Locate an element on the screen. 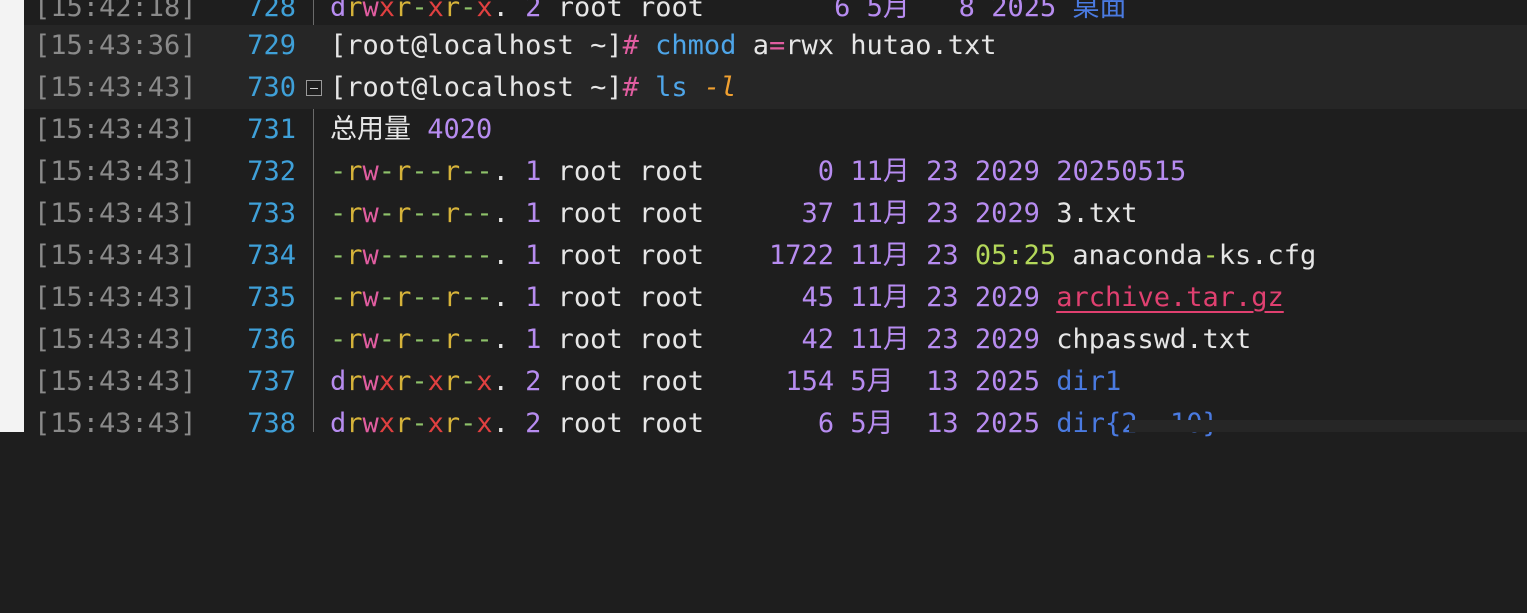 Image resolution: width=1527 pixels, height=613 pixels. line-number: 734 is located at coordinates (271, 255).